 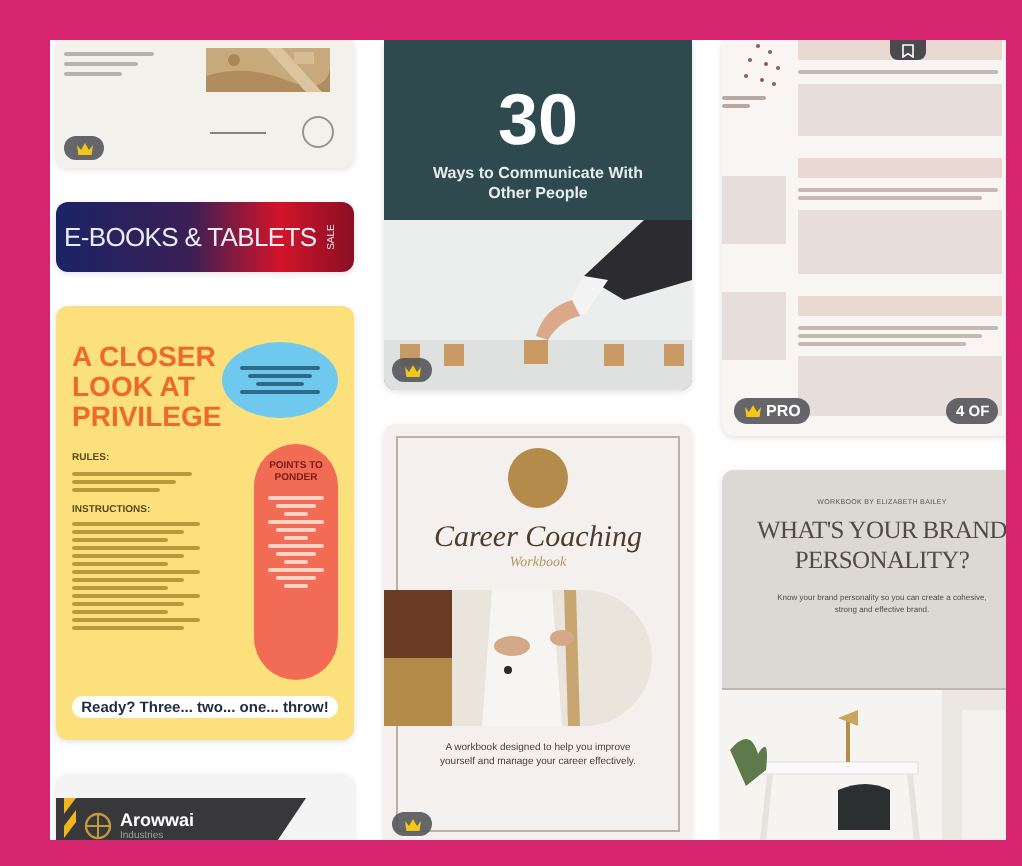 I want to click on brand-title: WHAT'S YOUR BRAND PERSONALITY?, so click(x=880, y=546).